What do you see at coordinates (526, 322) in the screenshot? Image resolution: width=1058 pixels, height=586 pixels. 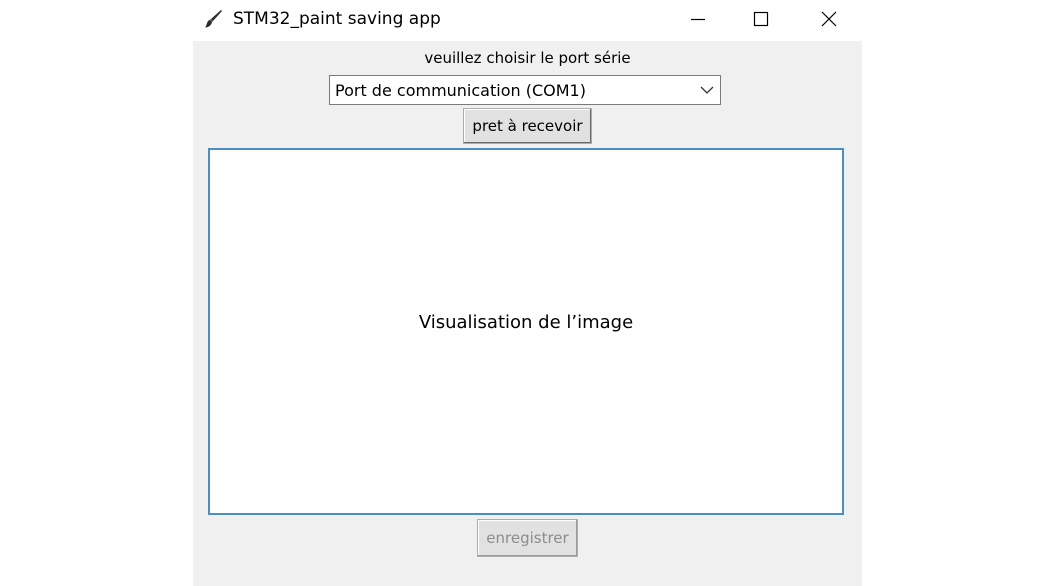 I see `image-preview-placeholder: Visualisation de l’image` at bounding box center [526, 322].